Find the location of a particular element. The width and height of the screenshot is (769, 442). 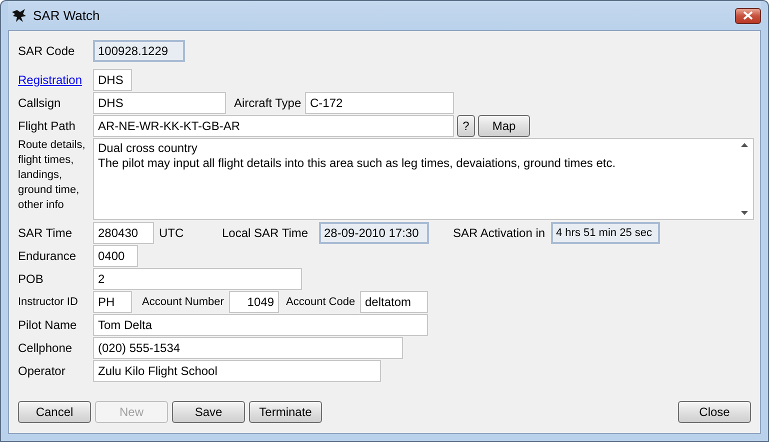

input-field: deltatom is located at coordinates (394, 302).